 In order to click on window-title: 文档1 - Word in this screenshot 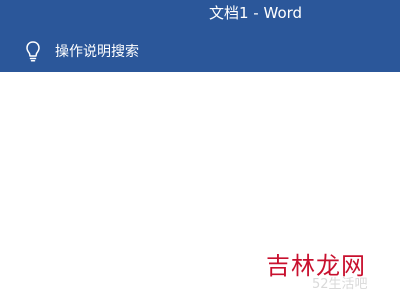, I will do `click(256, 13)`.